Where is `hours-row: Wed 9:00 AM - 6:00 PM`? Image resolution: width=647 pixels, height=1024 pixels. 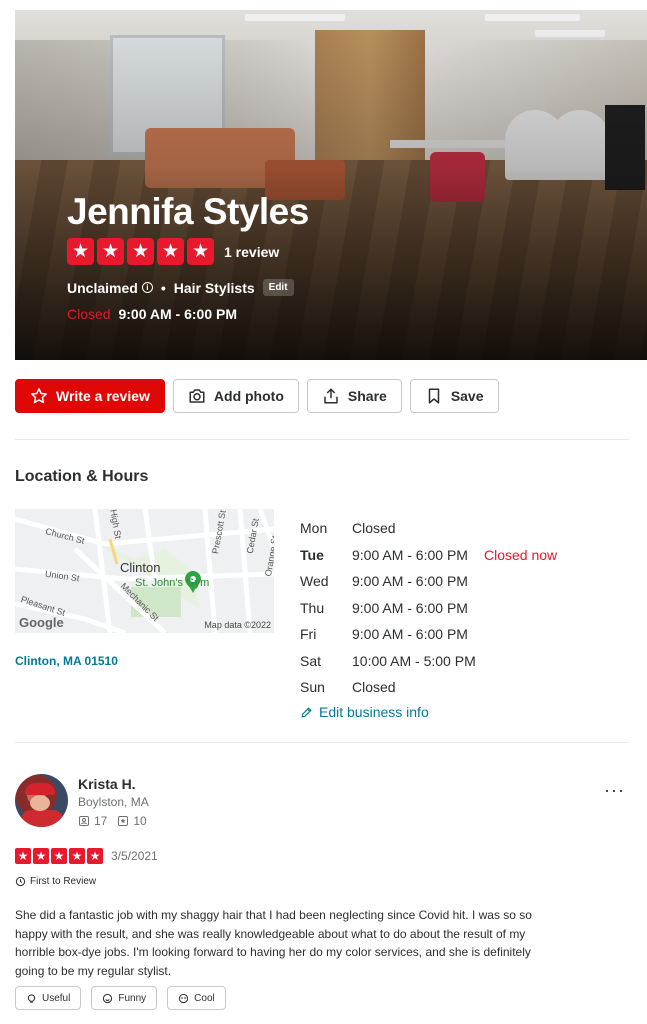 hours-row: Wed 9:00 AM - 6:00 PM is located at coordinates (428, 581).